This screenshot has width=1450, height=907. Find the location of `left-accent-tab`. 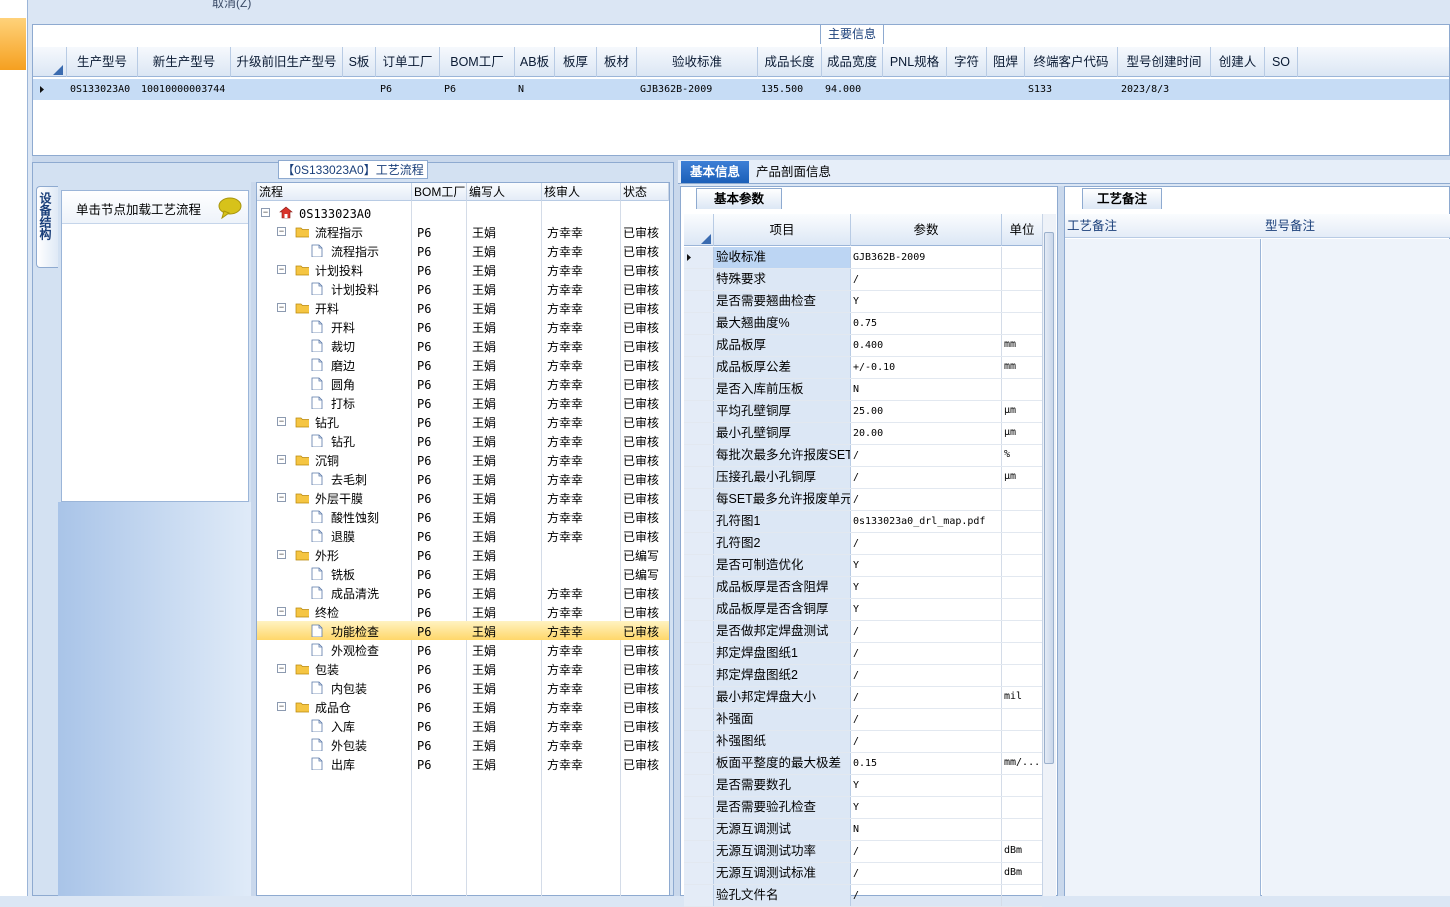

left-accent-tab is located at coordinates (13, 44).